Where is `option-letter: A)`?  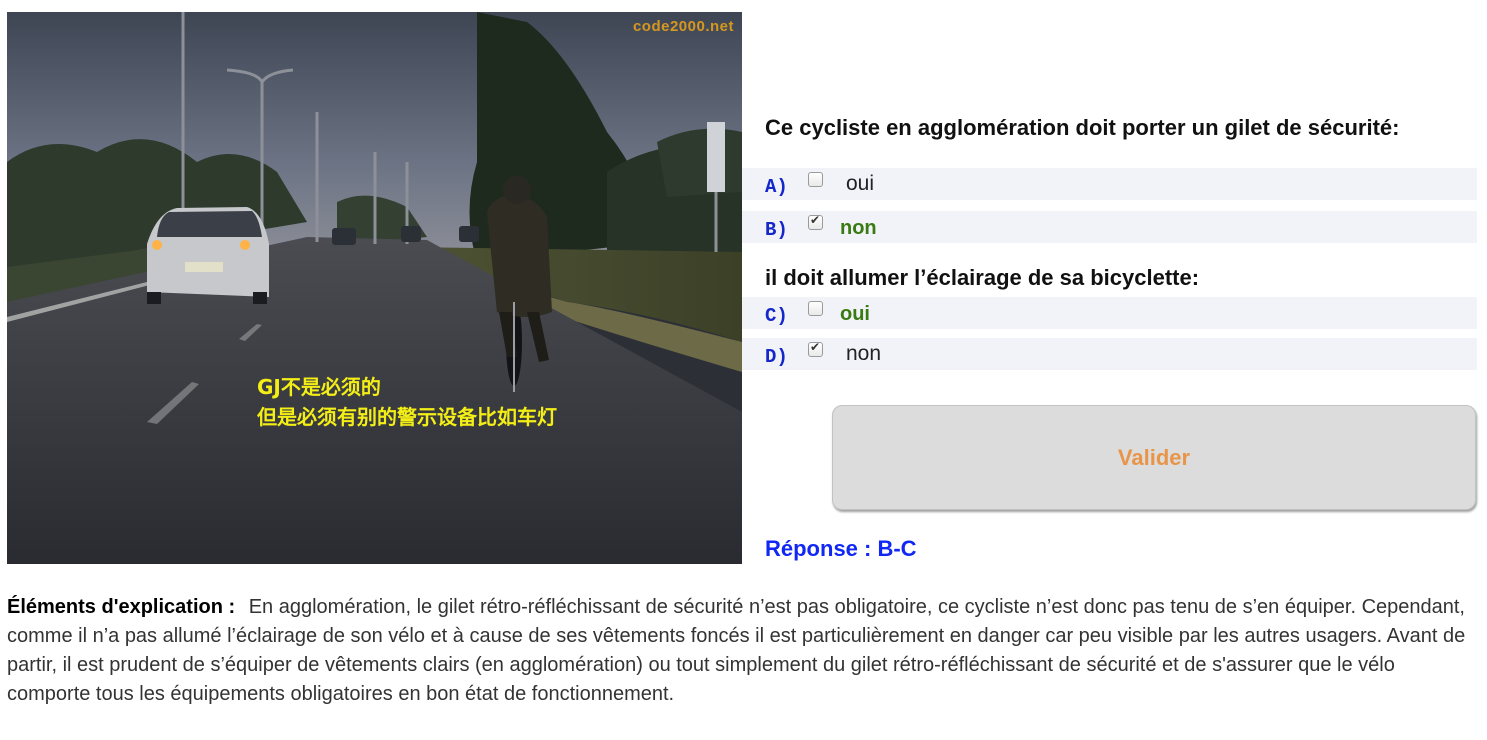
option-letter: A) is located at coordinates (776, 187).